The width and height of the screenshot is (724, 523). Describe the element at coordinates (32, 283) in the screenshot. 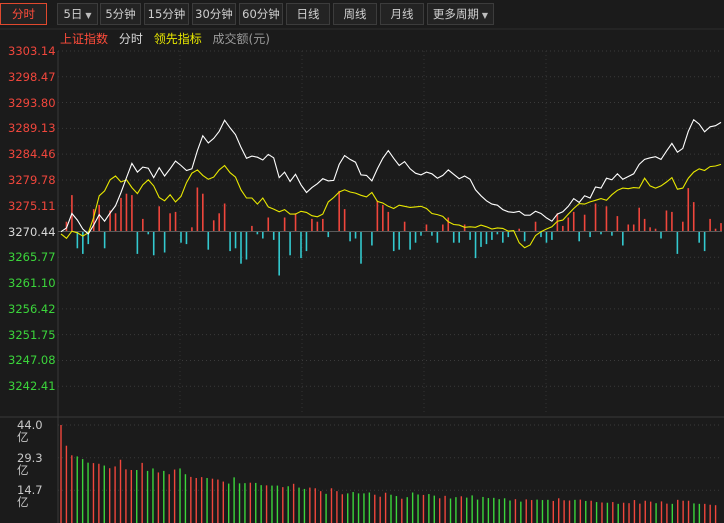

I see `price-tick-label: 3261.10` at that location.